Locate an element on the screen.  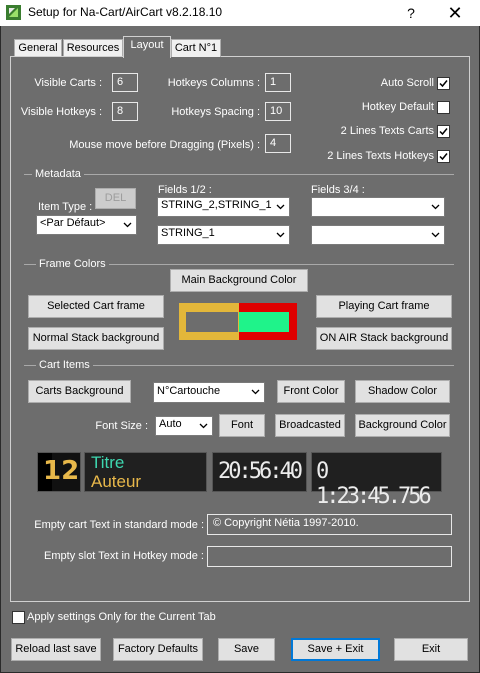
font-button: Font is located at coordinates (242, 425).